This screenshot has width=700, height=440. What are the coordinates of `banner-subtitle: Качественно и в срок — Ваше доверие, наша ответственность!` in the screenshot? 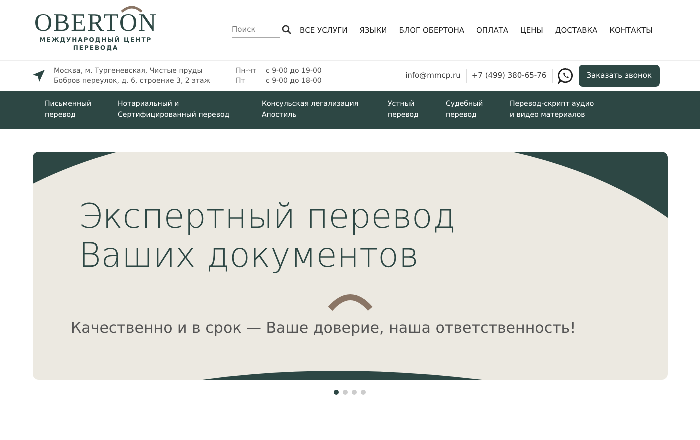 It's located at (324, 328).